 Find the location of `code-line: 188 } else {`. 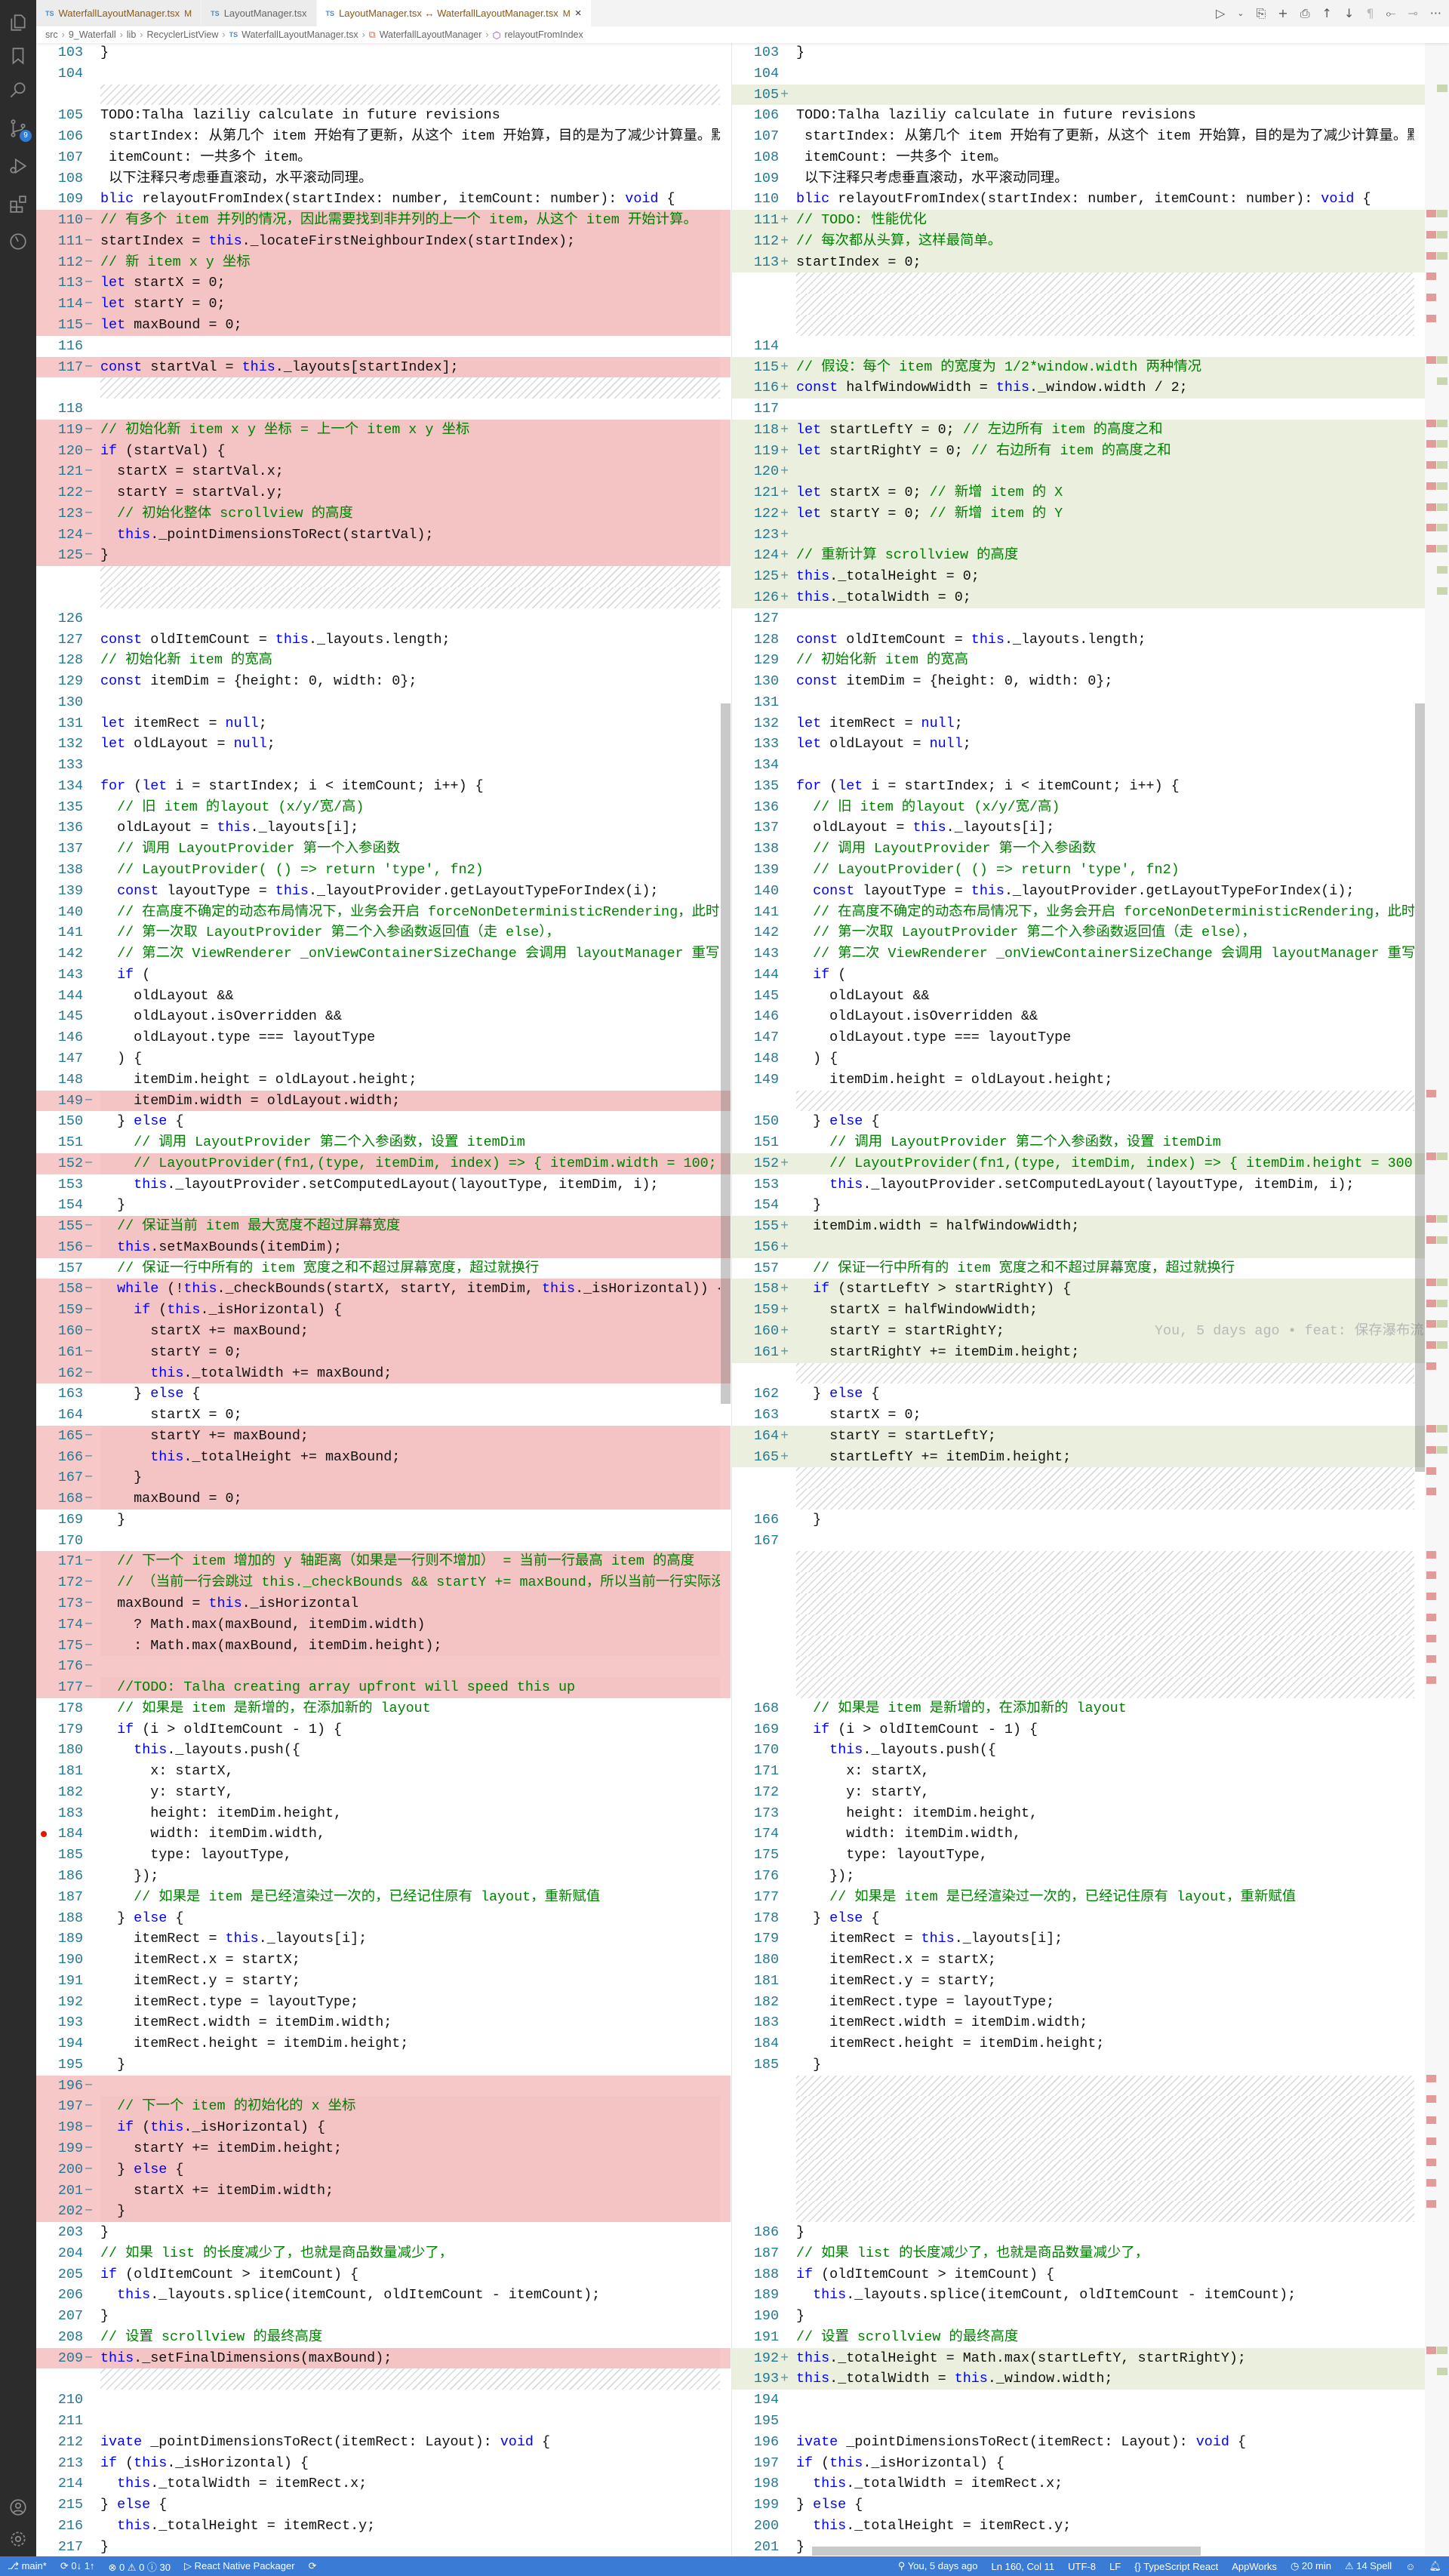

code-line: 188 } else { is located at coordinates (383, 1918).